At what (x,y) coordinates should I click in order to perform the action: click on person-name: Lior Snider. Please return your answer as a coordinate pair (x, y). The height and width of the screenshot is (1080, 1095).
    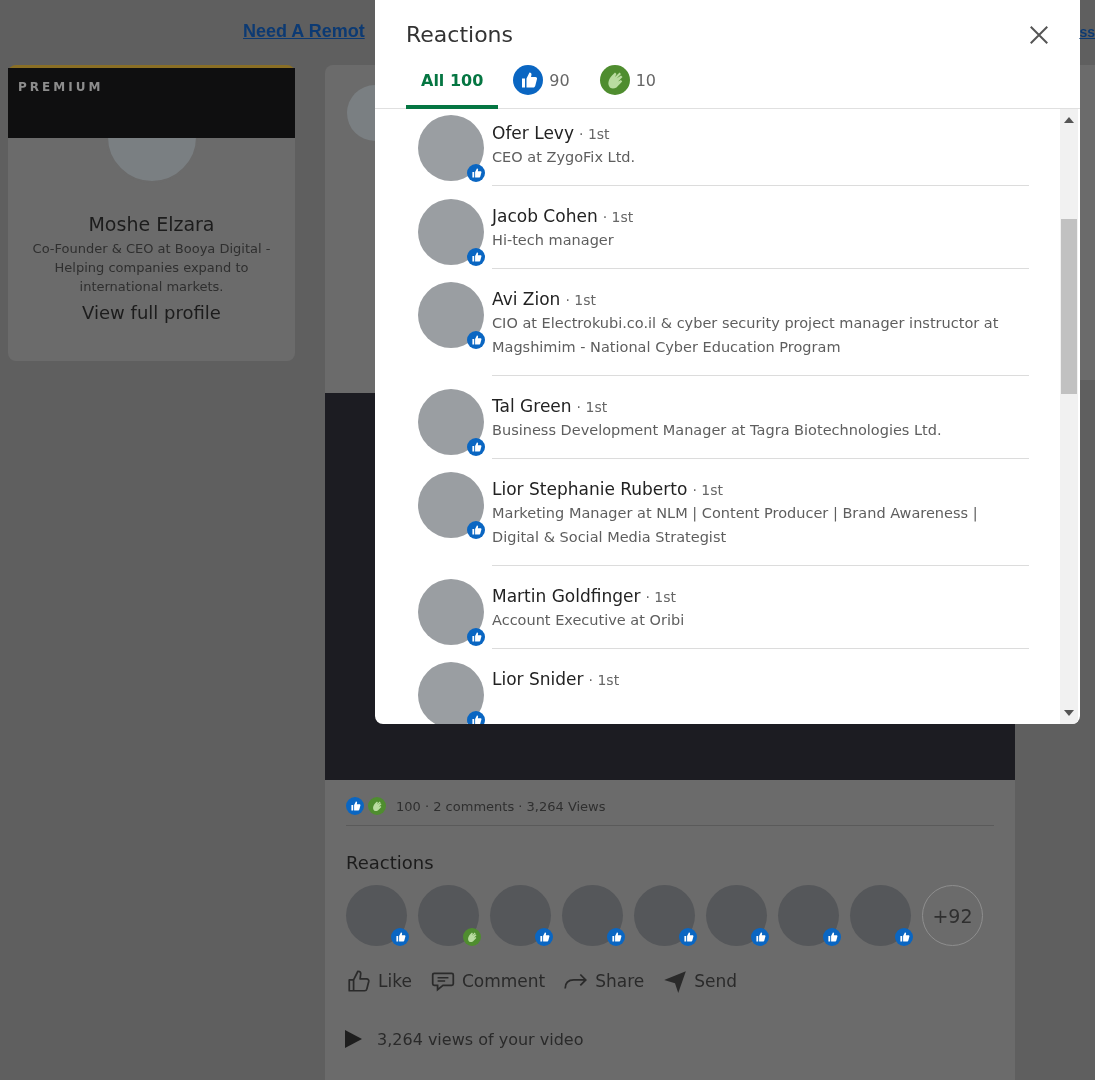
    Looking at the image, I should click on (538, 679).